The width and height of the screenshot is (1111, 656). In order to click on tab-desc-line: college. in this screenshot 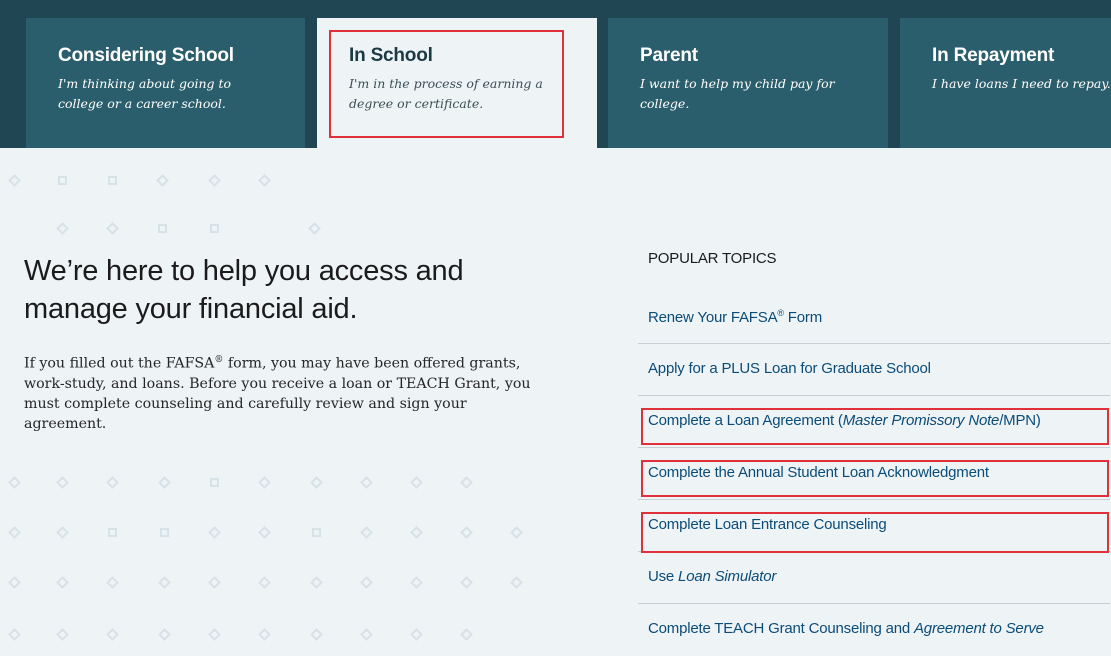, I will do `click(665, 103)`.